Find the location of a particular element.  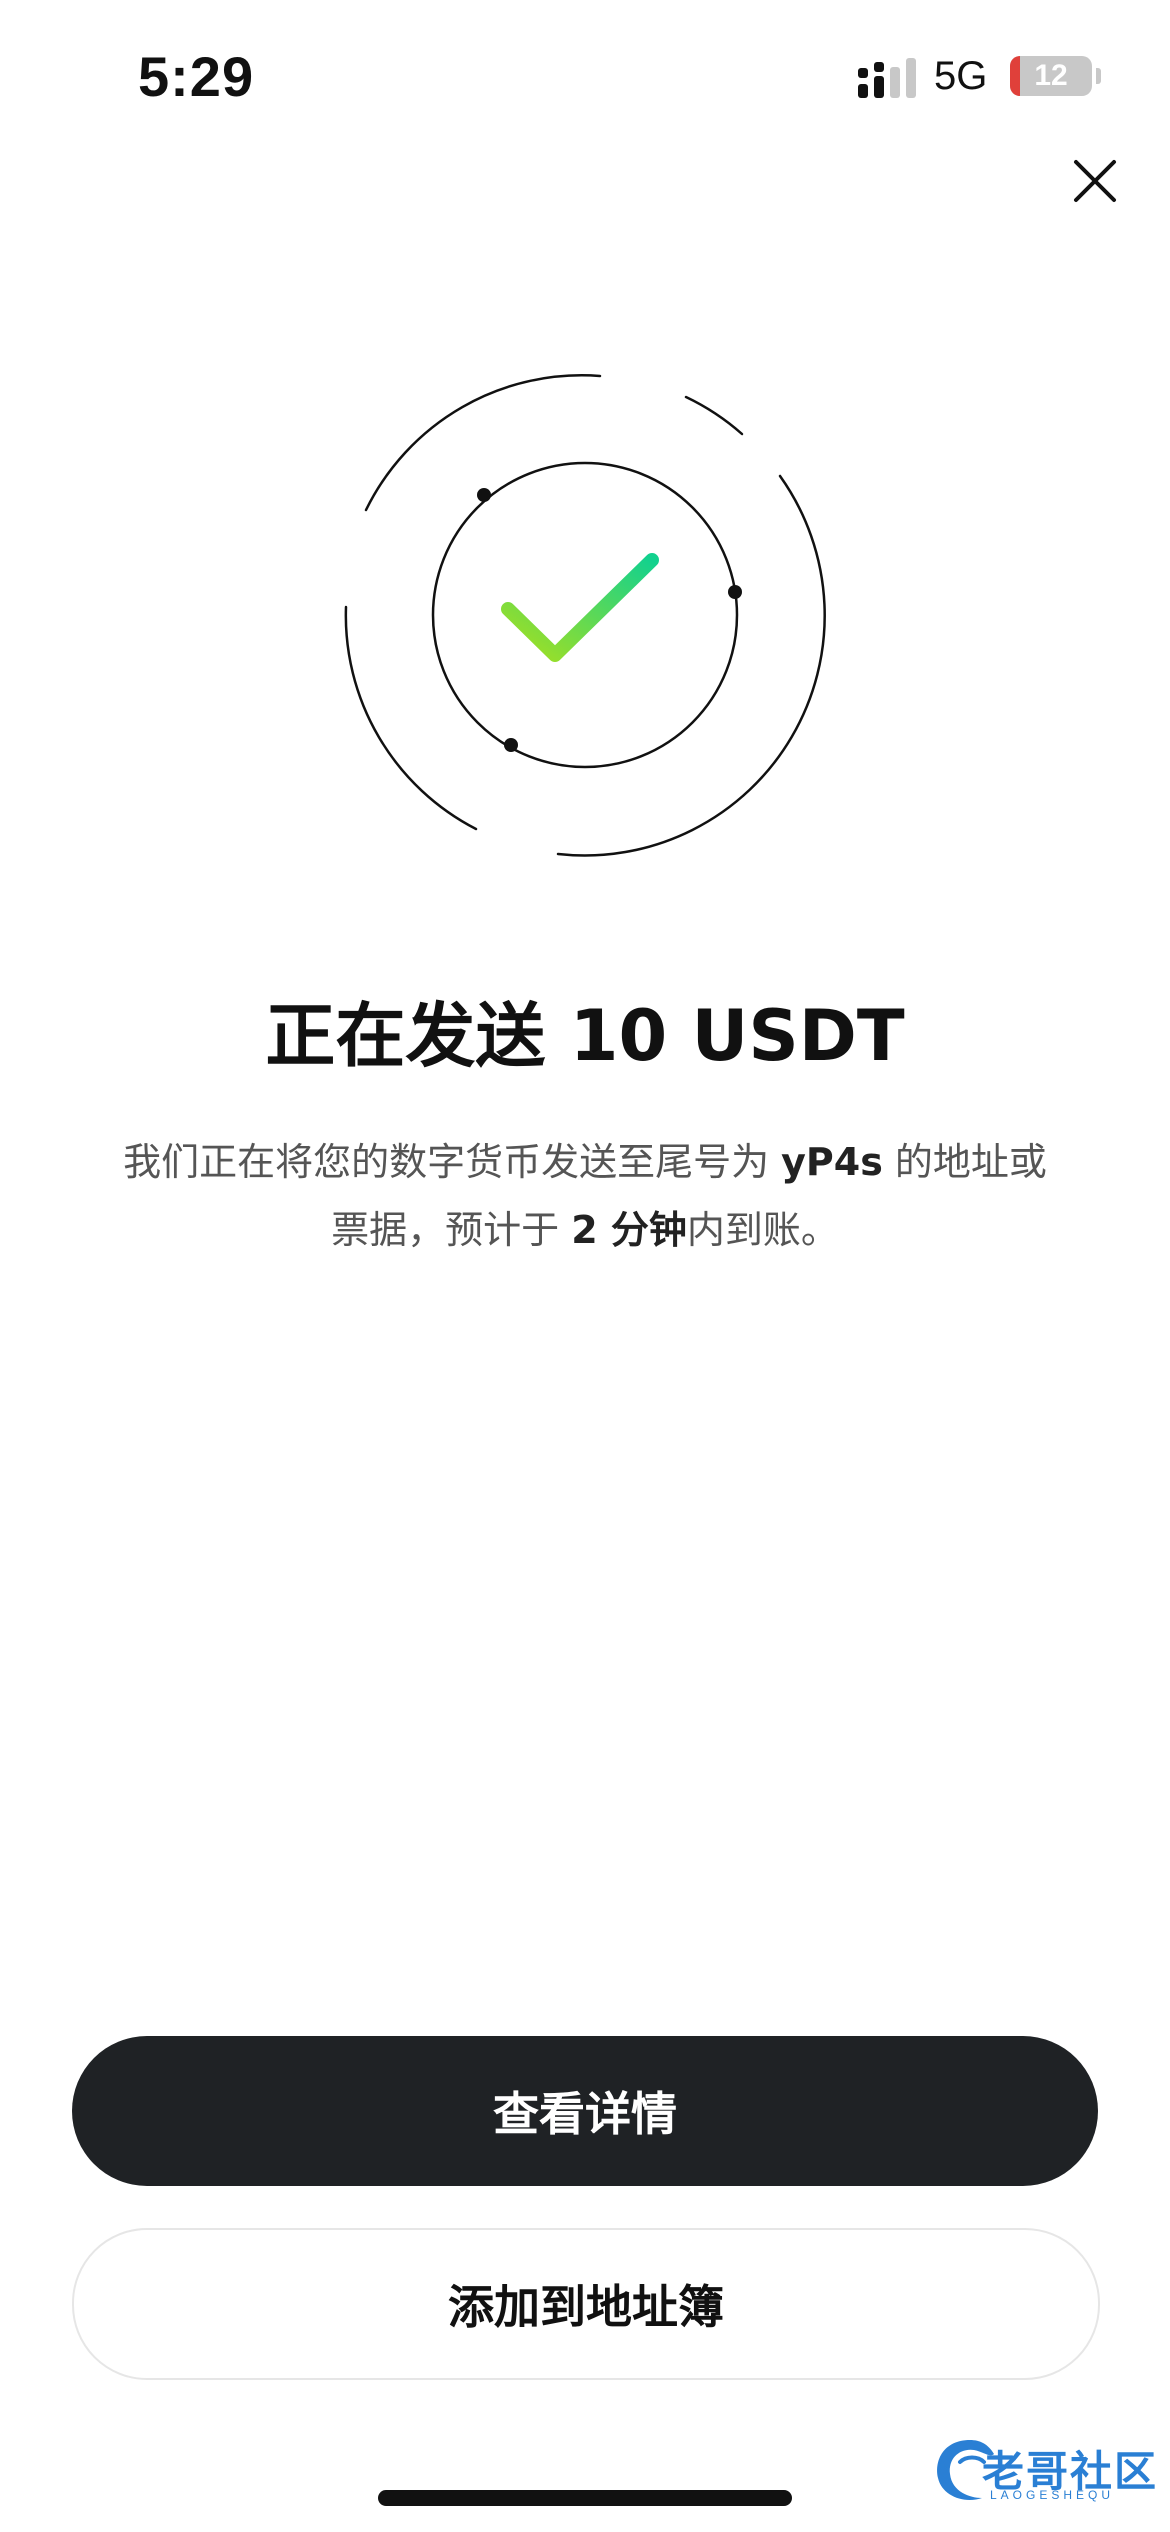

eta: 2 分钟 is located at coordinates (629, 1230).